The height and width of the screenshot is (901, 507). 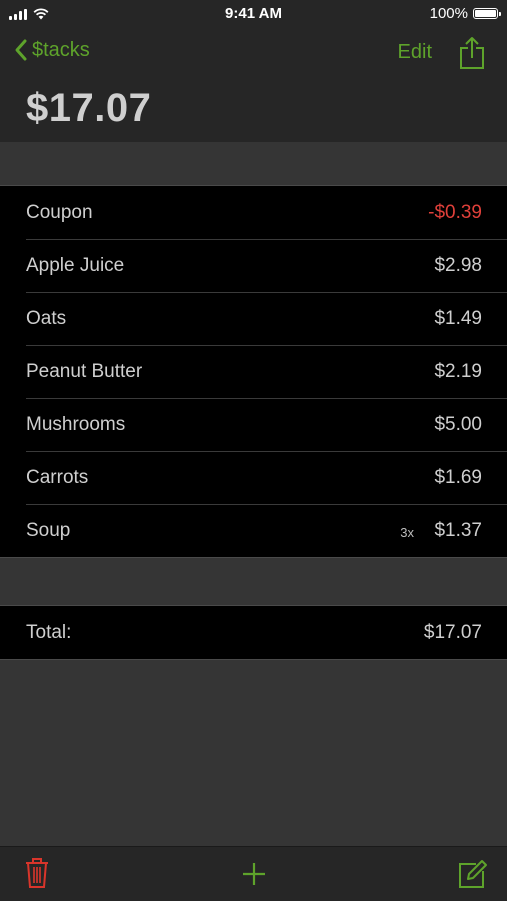 I want to click on plus-icon, so click(x=254, y=874).